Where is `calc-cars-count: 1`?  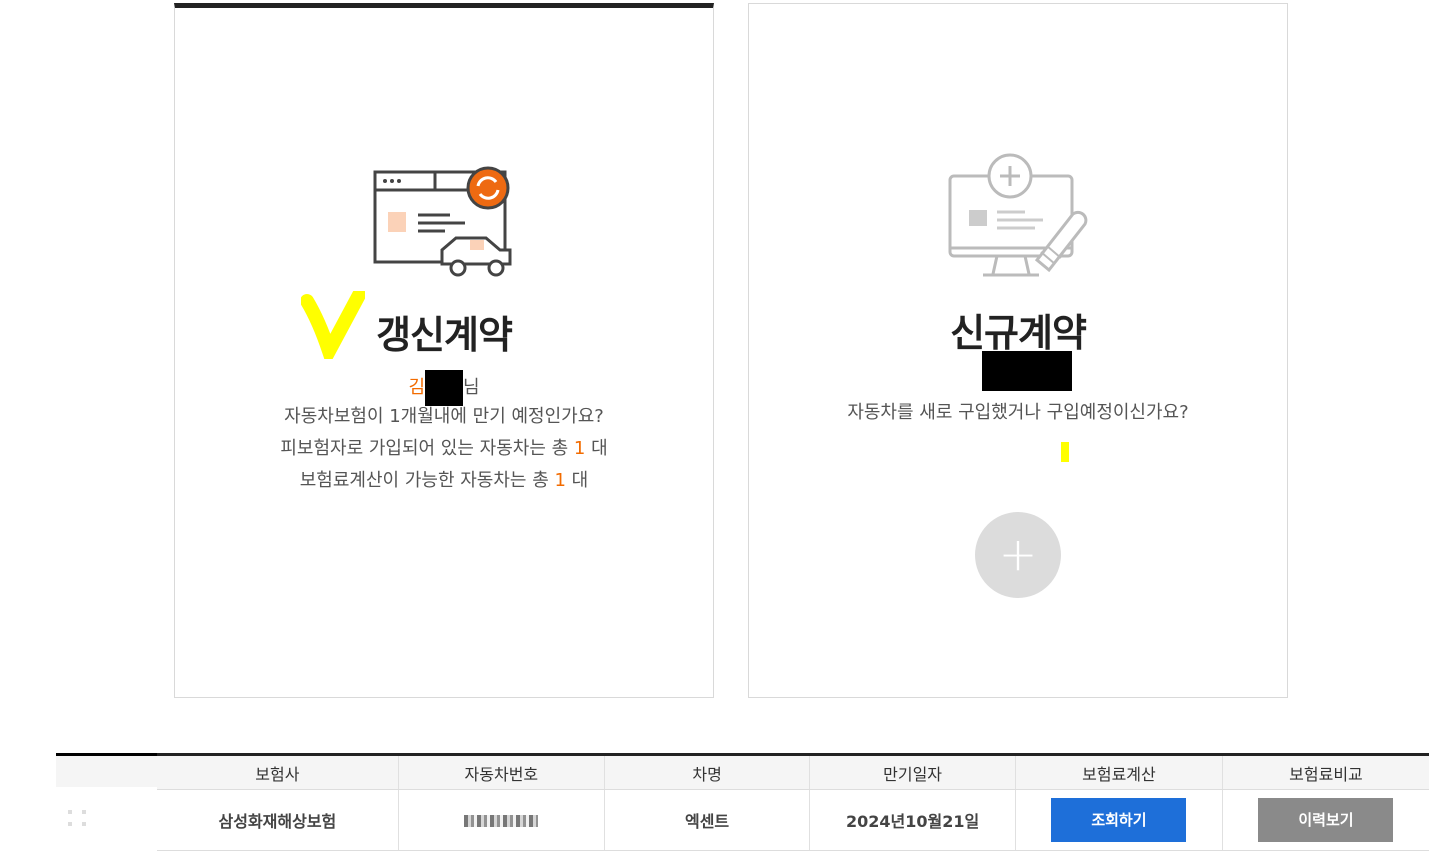 calc-cars-count: 1 is located at coordinates (560, 480).